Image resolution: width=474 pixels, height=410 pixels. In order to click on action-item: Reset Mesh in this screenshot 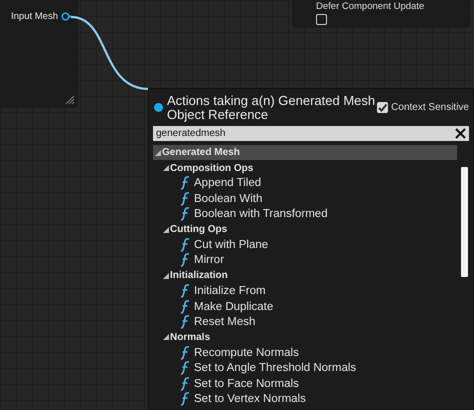, I will do `click(225, 322)`.